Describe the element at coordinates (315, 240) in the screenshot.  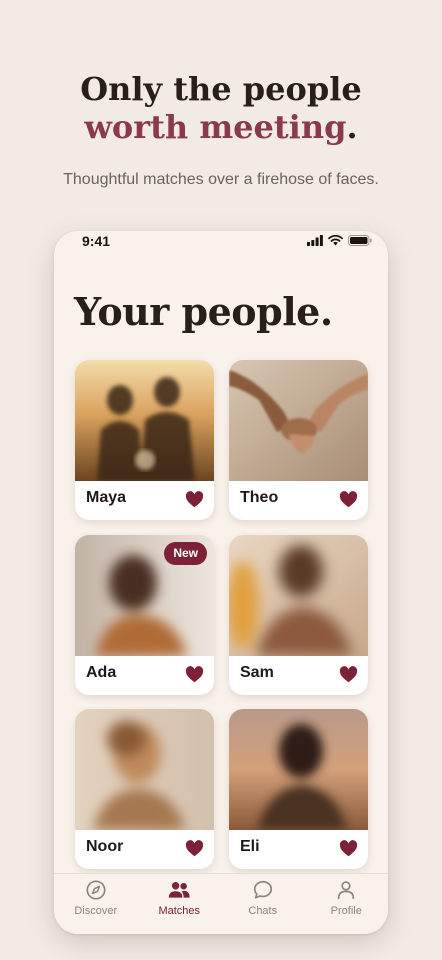
I see `signal-icon` at that location.